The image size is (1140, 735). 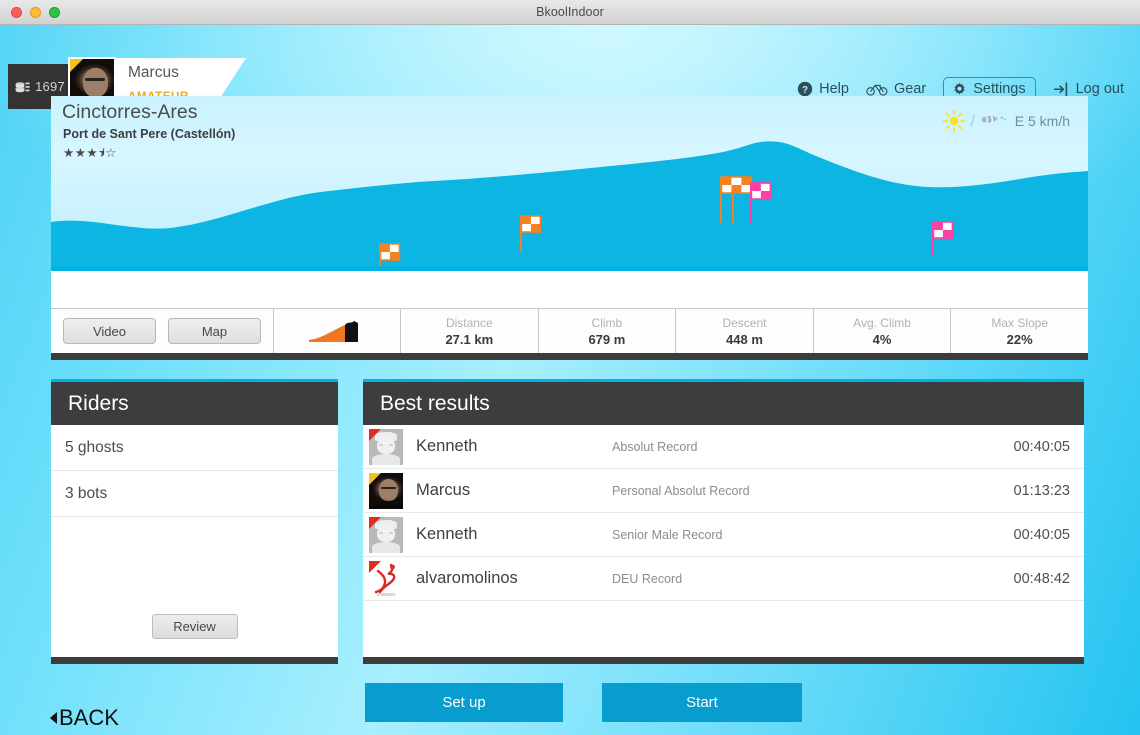 I want to click on stat-avg-climb: Avg. Climb 4%, so click(x=883, y=331).